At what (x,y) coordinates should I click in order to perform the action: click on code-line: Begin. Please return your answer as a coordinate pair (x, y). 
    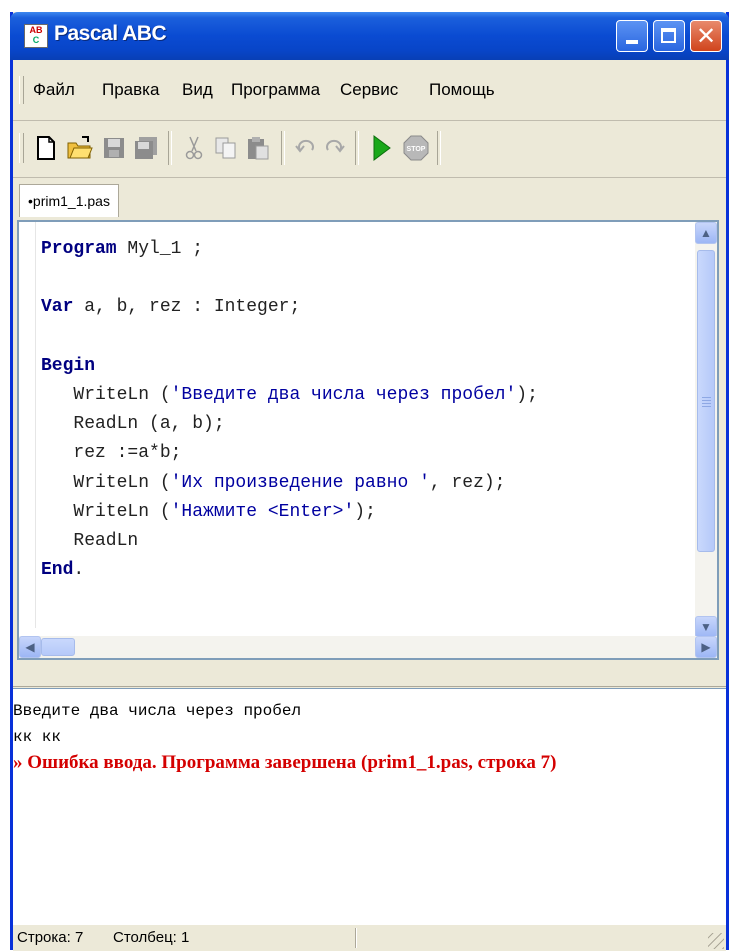
    Looking at the image, I should click on (68, 366).